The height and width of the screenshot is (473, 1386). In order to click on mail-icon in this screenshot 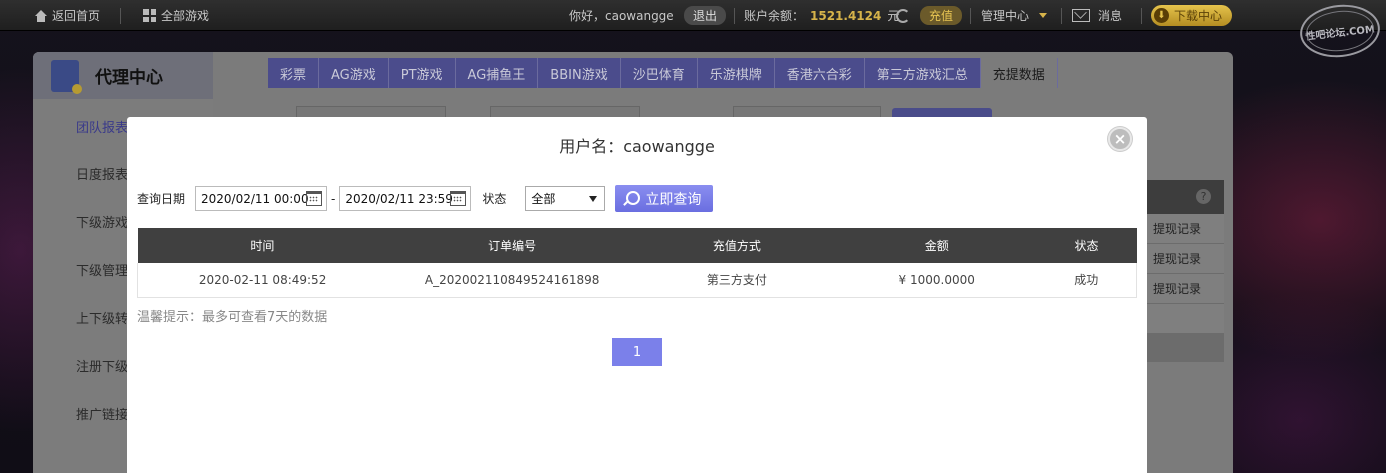, I will do `click(1081, 15)`.